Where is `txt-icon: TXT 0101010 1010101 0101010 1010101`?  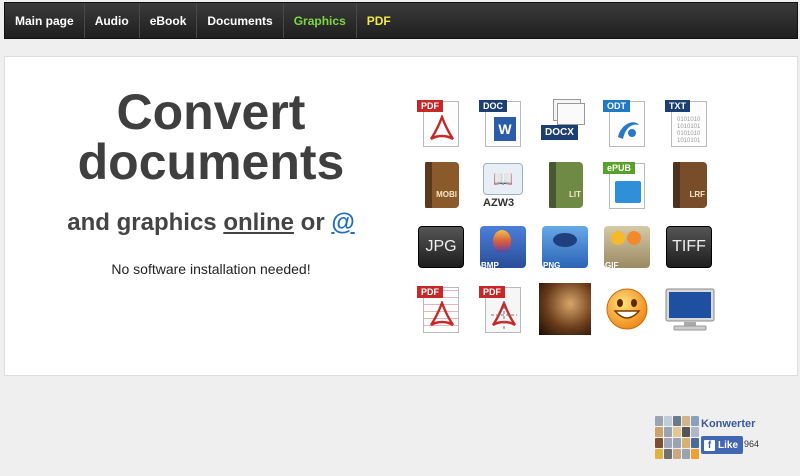
txt-icon: TXT 0101010 1010101 0101010 1010101 is located at coordinates (689, 123).